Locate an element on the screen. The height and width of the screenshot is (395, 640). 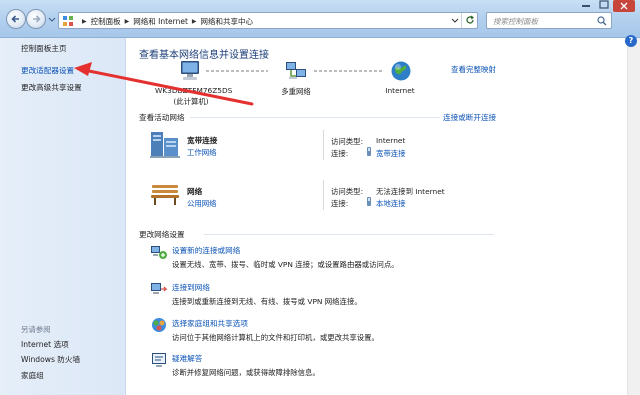
page-title: 查看基本网络信息并设置连接 is located at coordinates (204, 55).